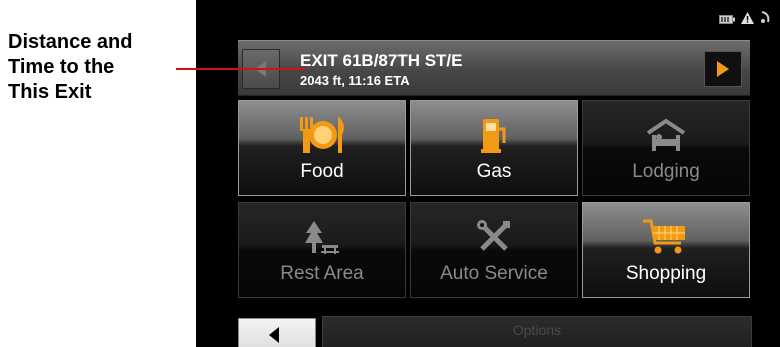 This screenshot has width=780, height=347. Describe the element at coordinates (277, 332) in the screenshot. I see `back-button` at that location.